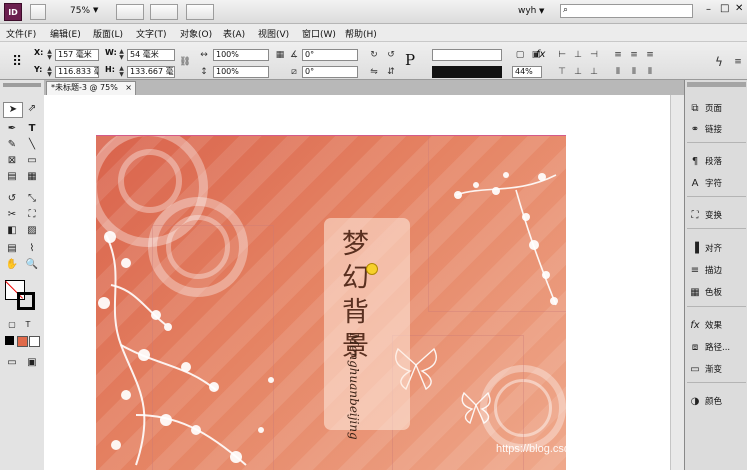 The image size is (747, 470). What do you see at coordinates (374, 55) in the screenshot?
I see `rotate-cw-icon: ↻` at bounding box center [374, 55].